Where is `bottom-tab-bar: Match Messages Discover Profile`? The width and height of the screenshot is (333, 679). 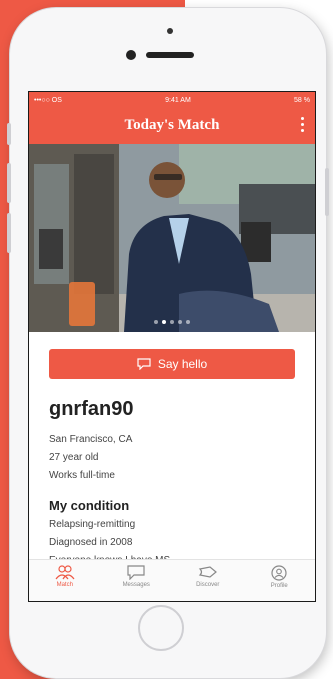 bottom-tab-bar: Match Messages Discover Profile is located at coordinates (172, 580).